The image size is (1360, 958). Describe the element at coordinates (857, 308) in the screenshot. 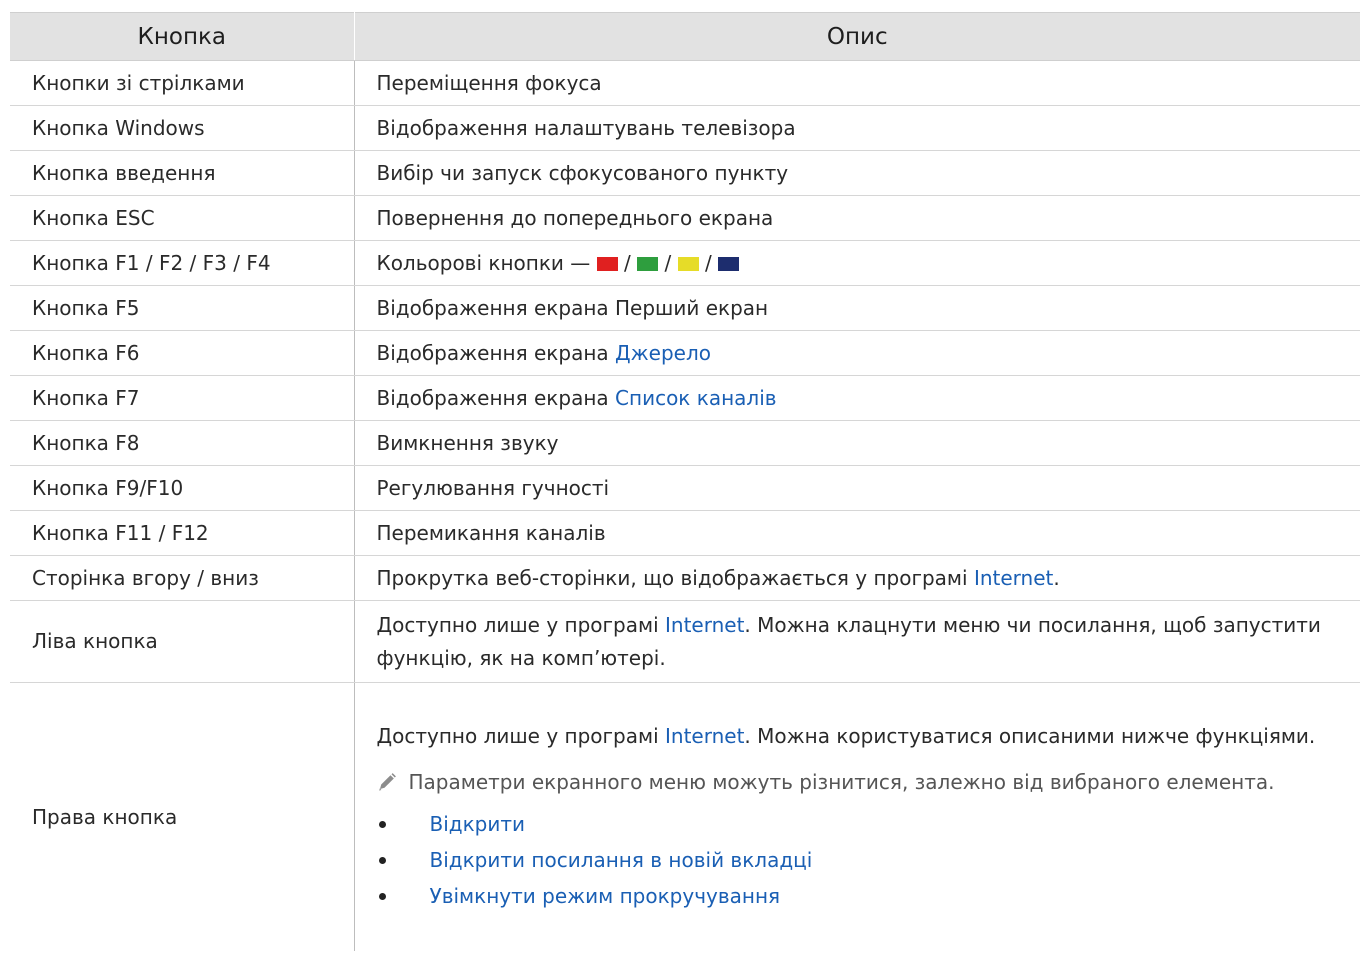

I see `description-cell: Відображення екрана Перший екран` at that location.